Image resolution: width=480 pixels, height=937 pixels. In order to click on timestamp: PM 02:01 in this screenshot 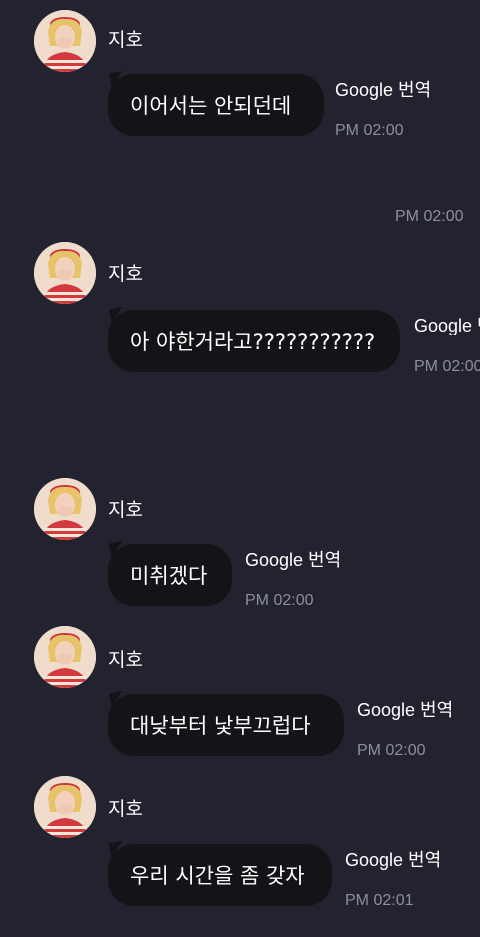, I will do `click(379, 900)`.